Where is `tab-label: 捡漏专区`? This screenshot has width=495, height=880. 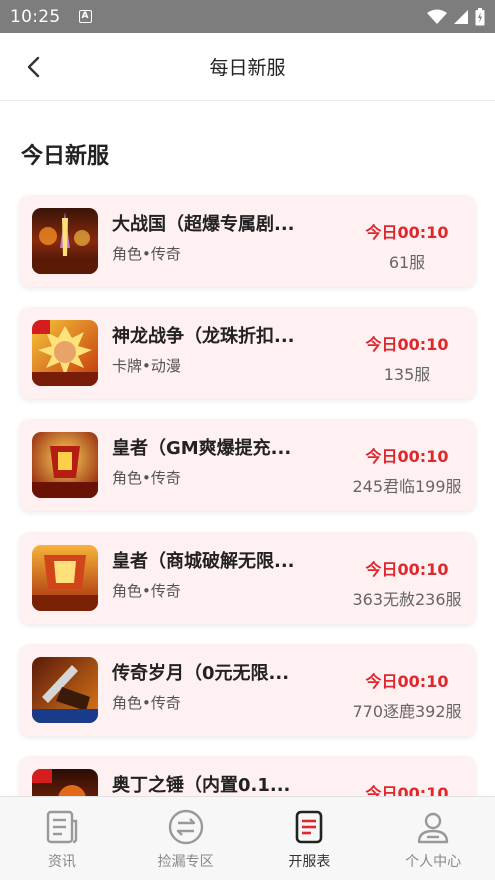 tab-label: 捡漏专区 is located at coordinates (185, 862).